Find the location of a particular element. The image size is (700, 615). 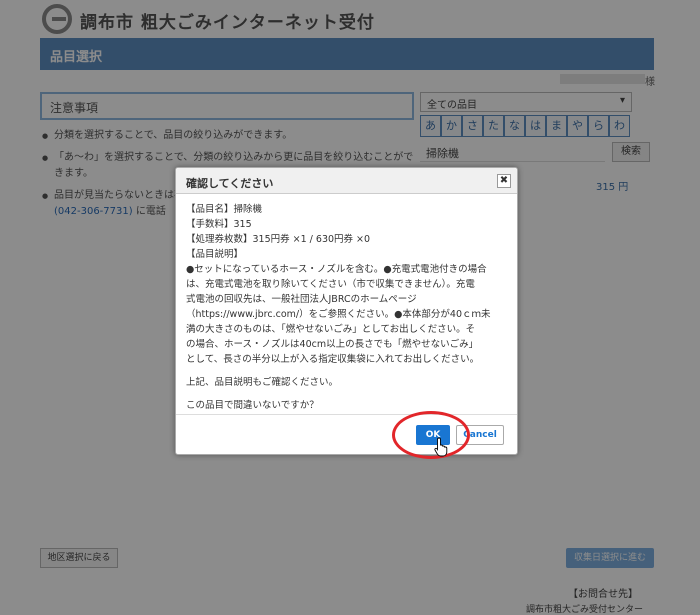

item-name: 【品目名】掃除機 is located at coordinates (224, 209).